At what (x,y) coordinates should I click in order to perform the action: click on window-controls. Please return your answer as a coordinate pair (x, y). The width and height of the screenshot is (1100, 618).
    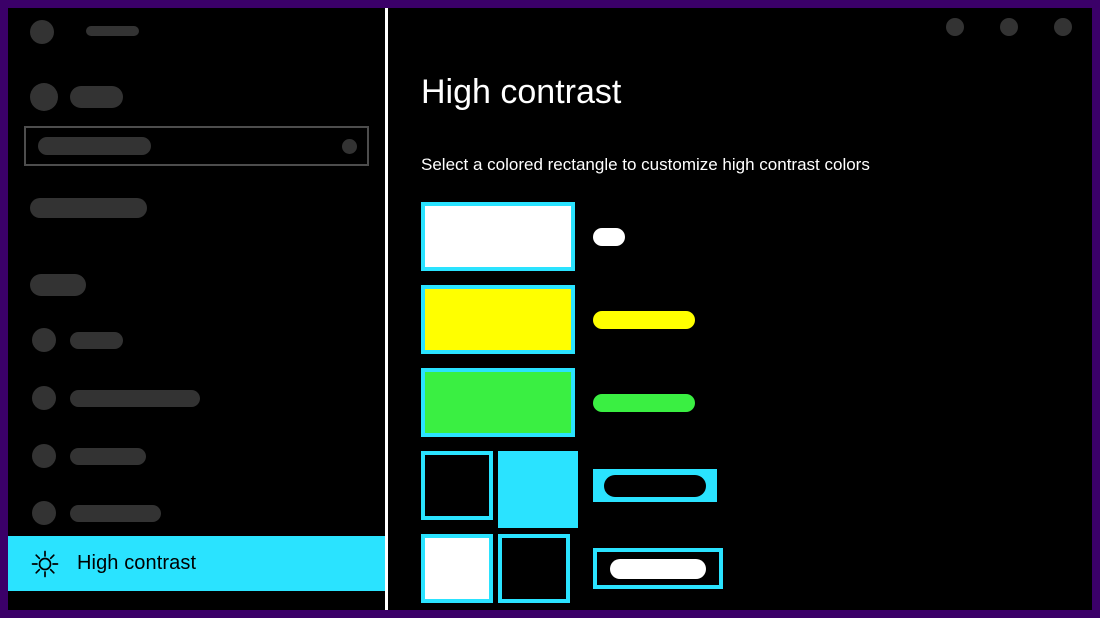
    Looking at the image, I should click on (1009, 27).